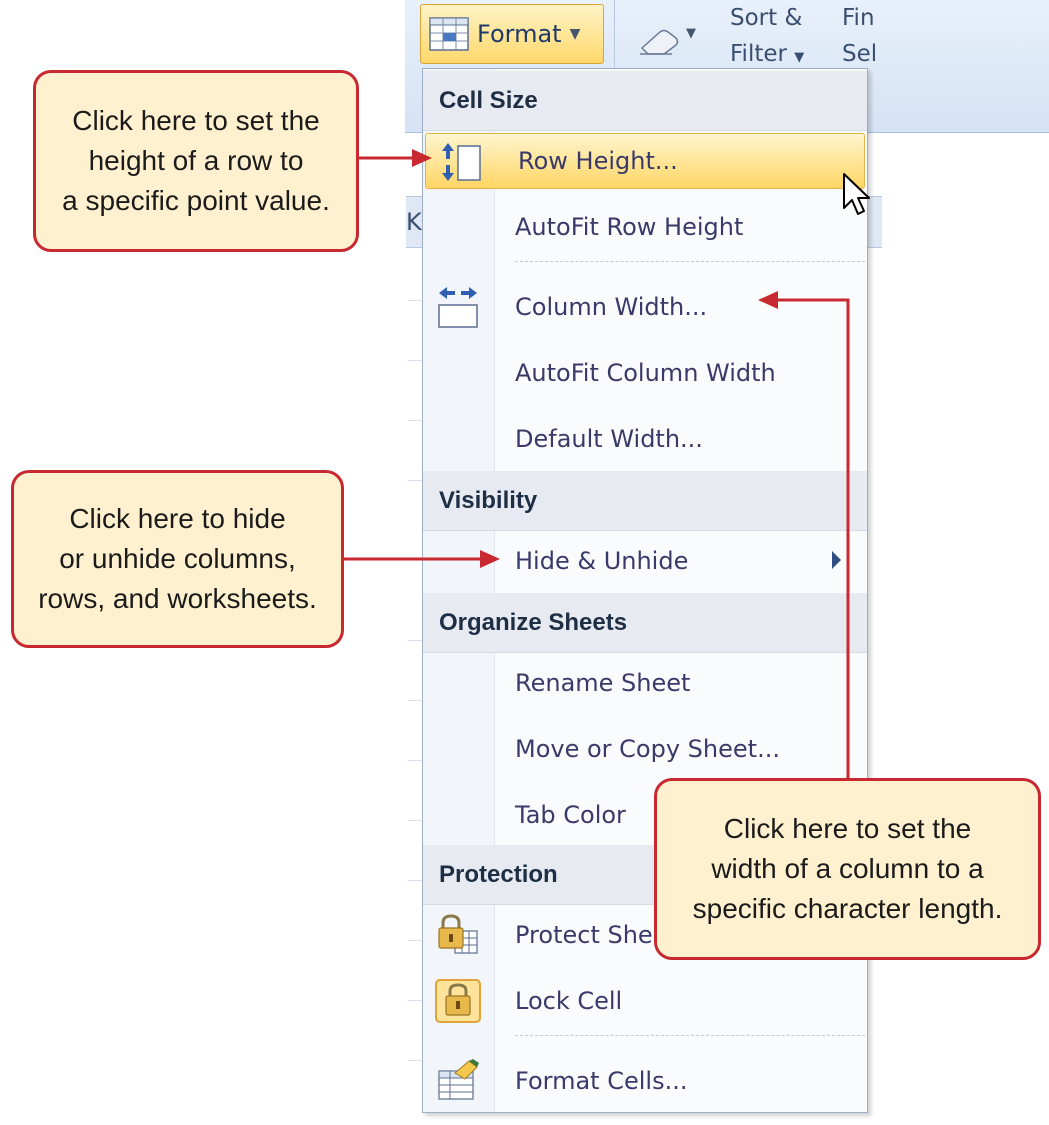 This screenshot has width=1049, height=1125. I want to click on format-icon, so click(449, 34).